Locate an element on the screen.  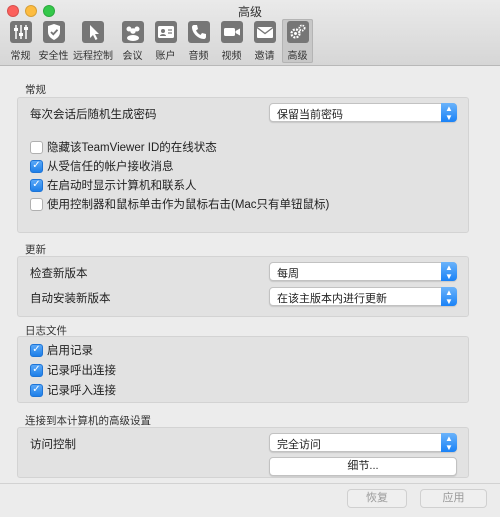
log-incoming-checkbox: ✓ 记录呼入连接 is located at coordinates (73, 390).